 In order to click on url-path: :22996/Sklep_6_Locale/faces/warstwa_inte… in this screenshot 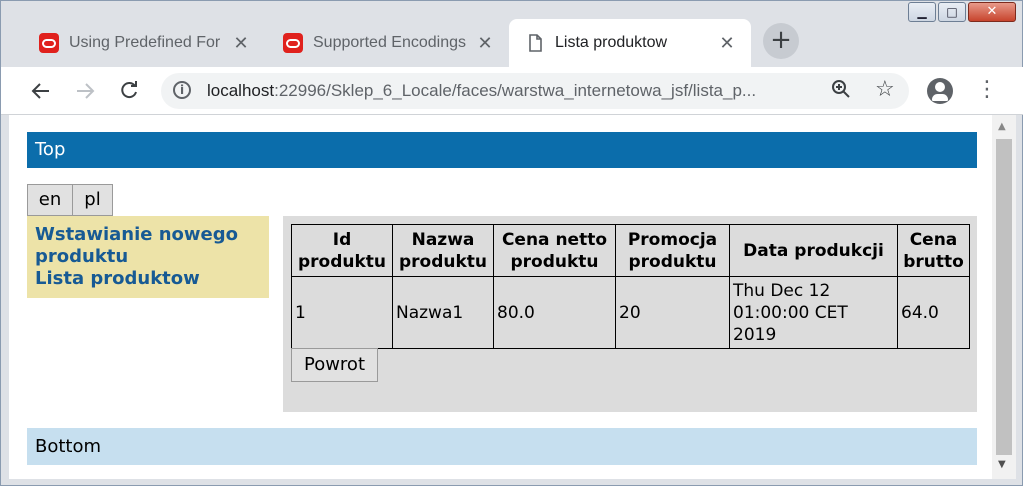, I will do `click(515, 90)`.